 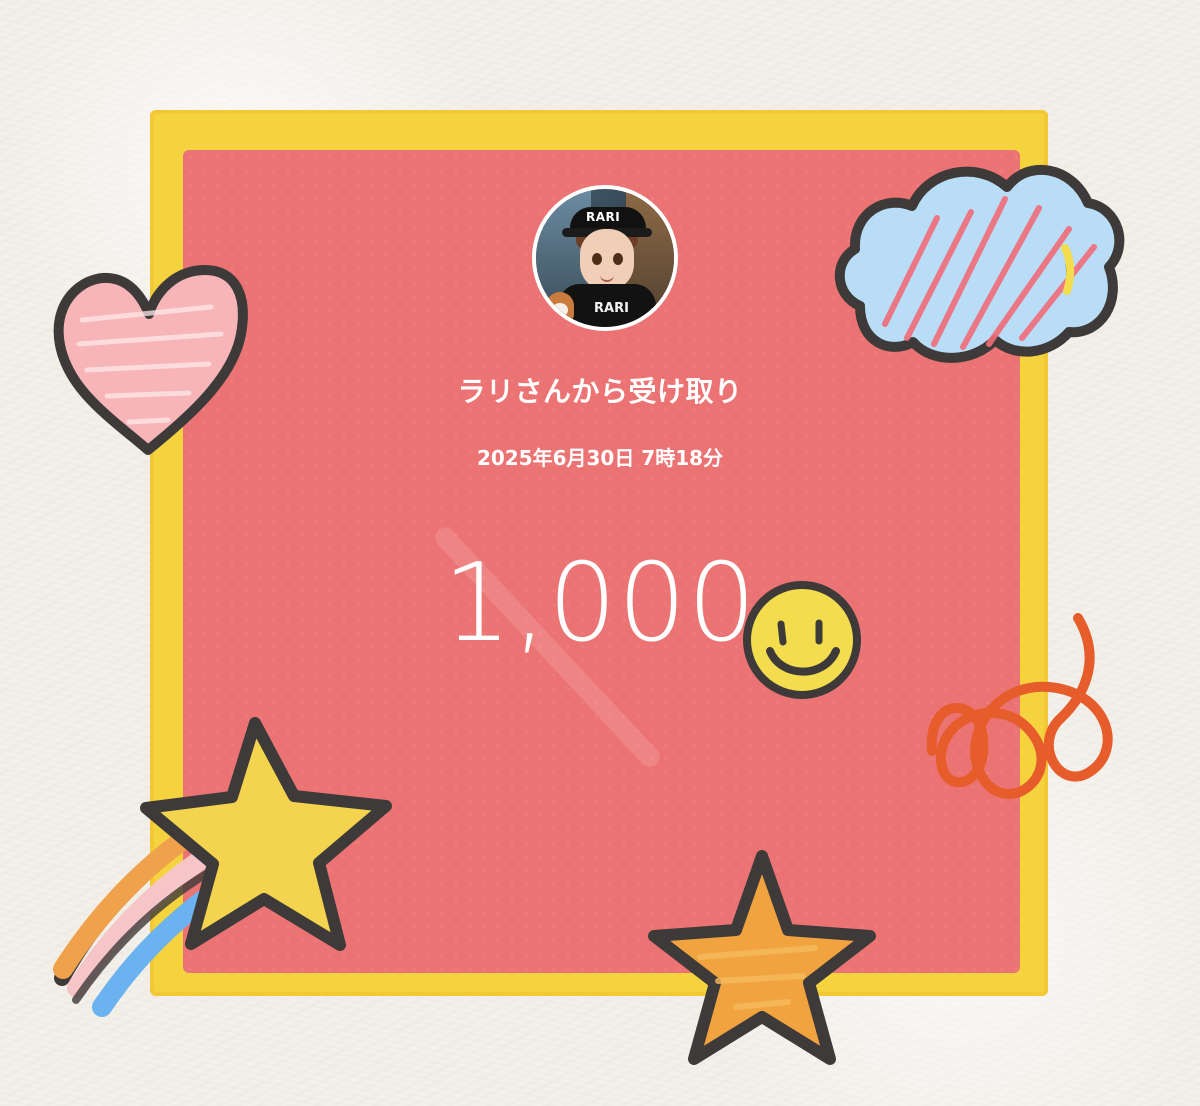 I want to click on star-icon, so click(x=762, y=957).